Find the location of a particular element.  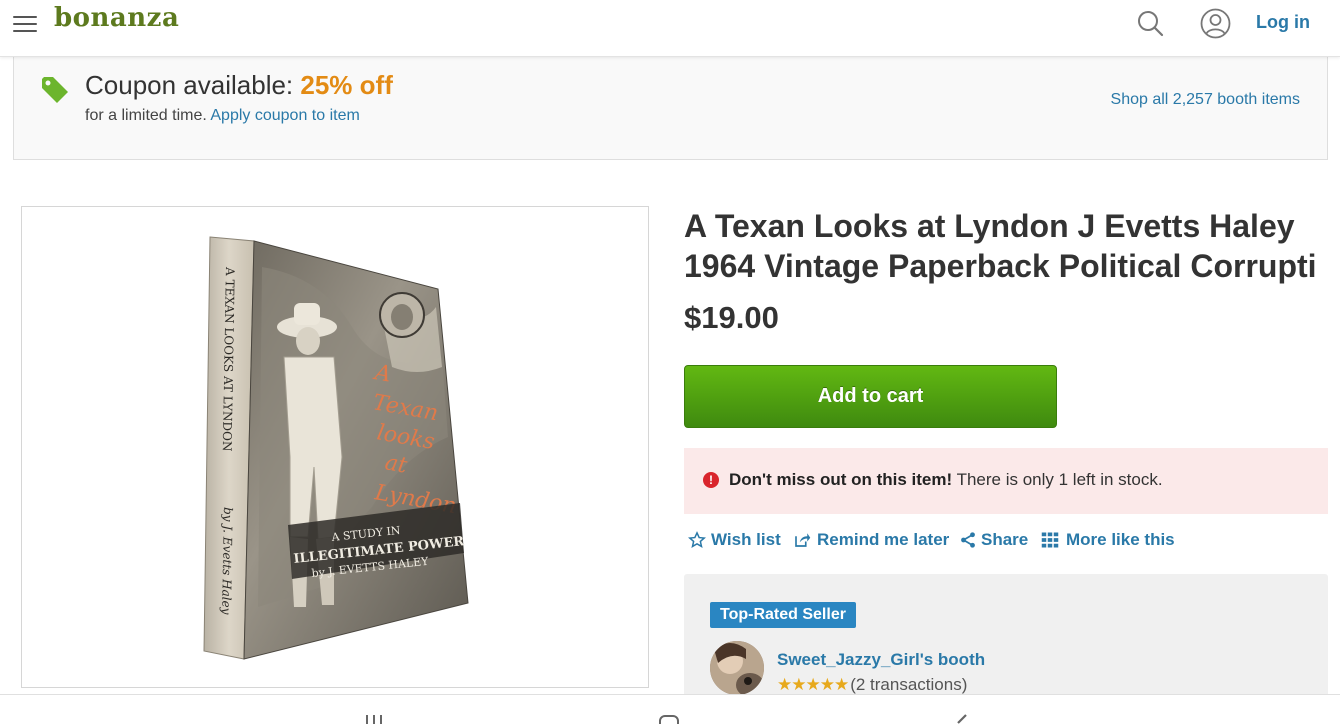

add-to-cart-button: Add to cart is located at coordinates (870, 396).